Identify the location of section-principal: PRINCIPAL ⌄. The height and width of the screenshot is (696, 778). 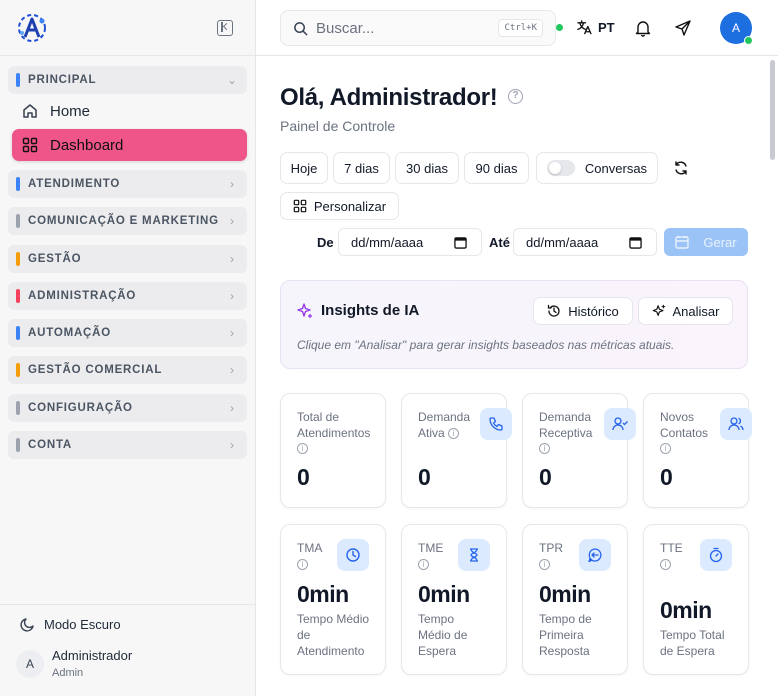
(127, 80).